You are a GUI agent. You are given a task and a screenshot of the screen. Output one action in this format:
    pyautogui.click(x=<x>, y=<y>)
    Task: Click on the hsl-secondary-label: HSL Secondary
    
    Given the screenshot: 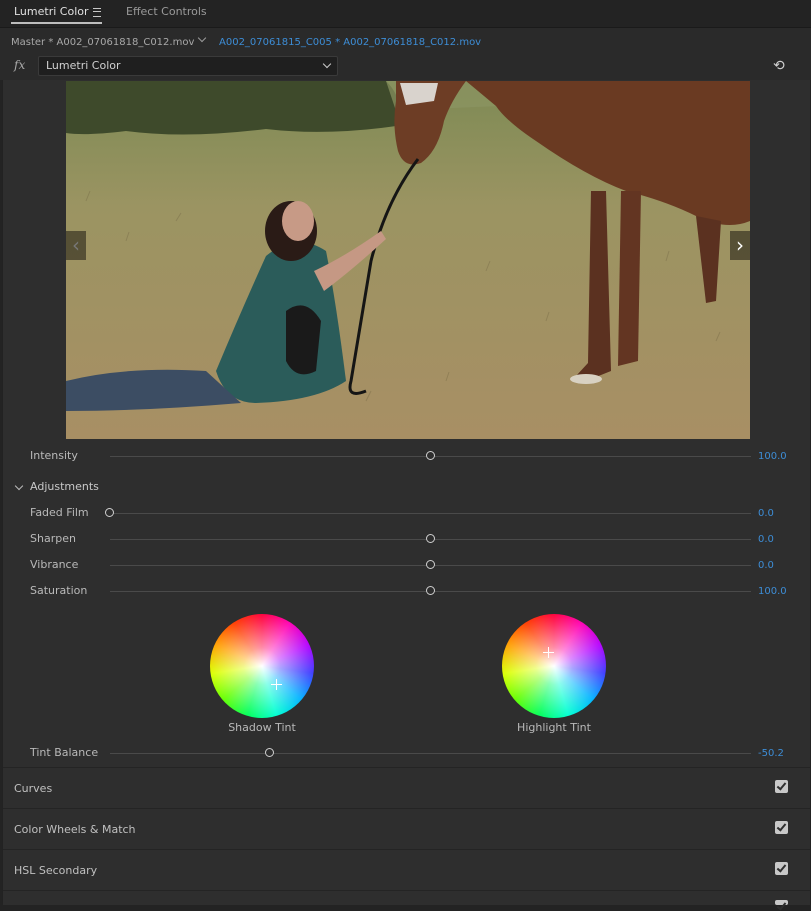 What is the action you would take?
    pyautogui.click(x=56, y=870)
    